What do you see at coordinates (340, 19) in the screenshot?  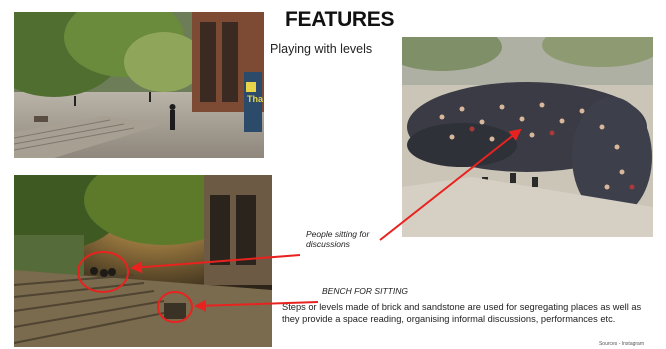 I see `slide-title: FEATURES` at bounding box center [340, 19].